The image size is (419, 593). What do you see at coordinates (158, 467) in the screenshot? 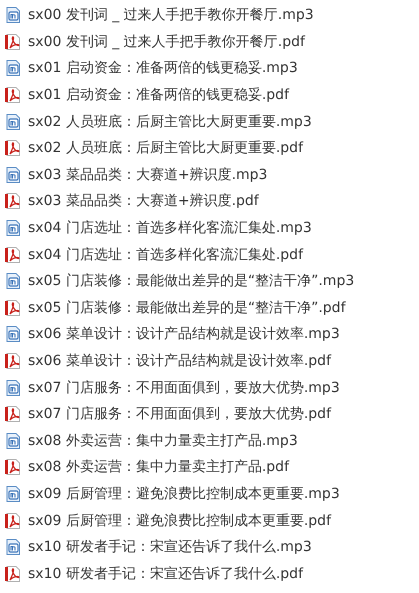
I see `file-name: sx08 外卖运营：集中力量卖主打产品.pdf` at bounding box center [158, 467].